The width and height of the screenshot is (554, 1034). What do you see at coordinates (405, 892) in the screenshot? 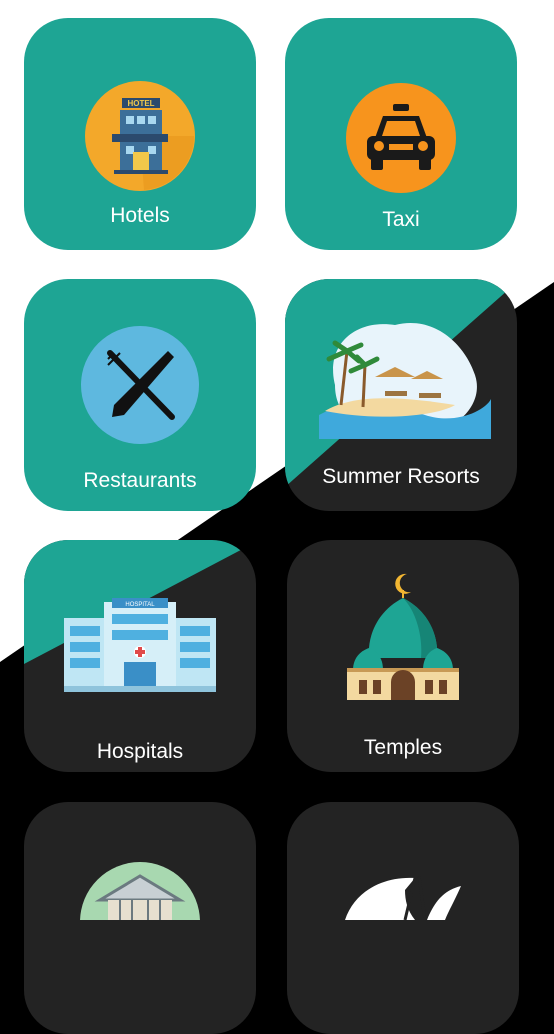
I see `leaf-icon` at bounding box center [405, 892].